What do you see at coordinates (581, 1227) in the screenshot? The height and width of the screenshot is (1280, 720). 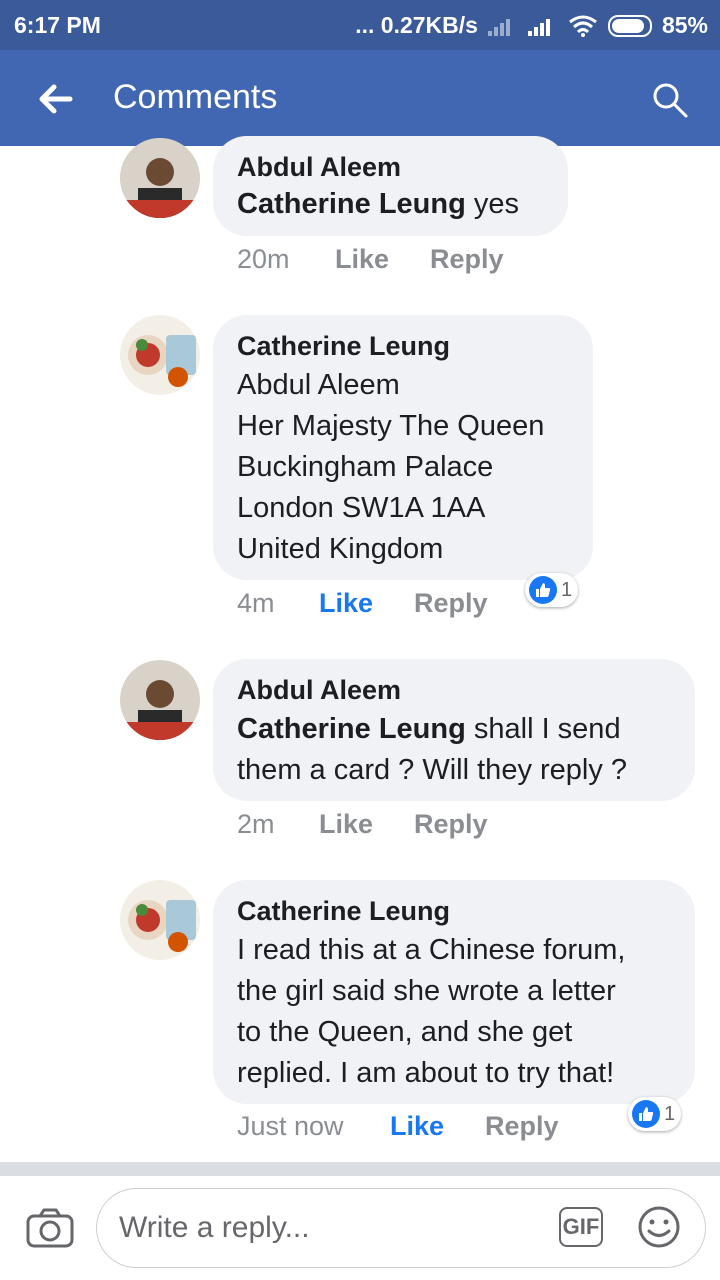 I see `gif-button: GIF` at bounding box center [581, 1227].